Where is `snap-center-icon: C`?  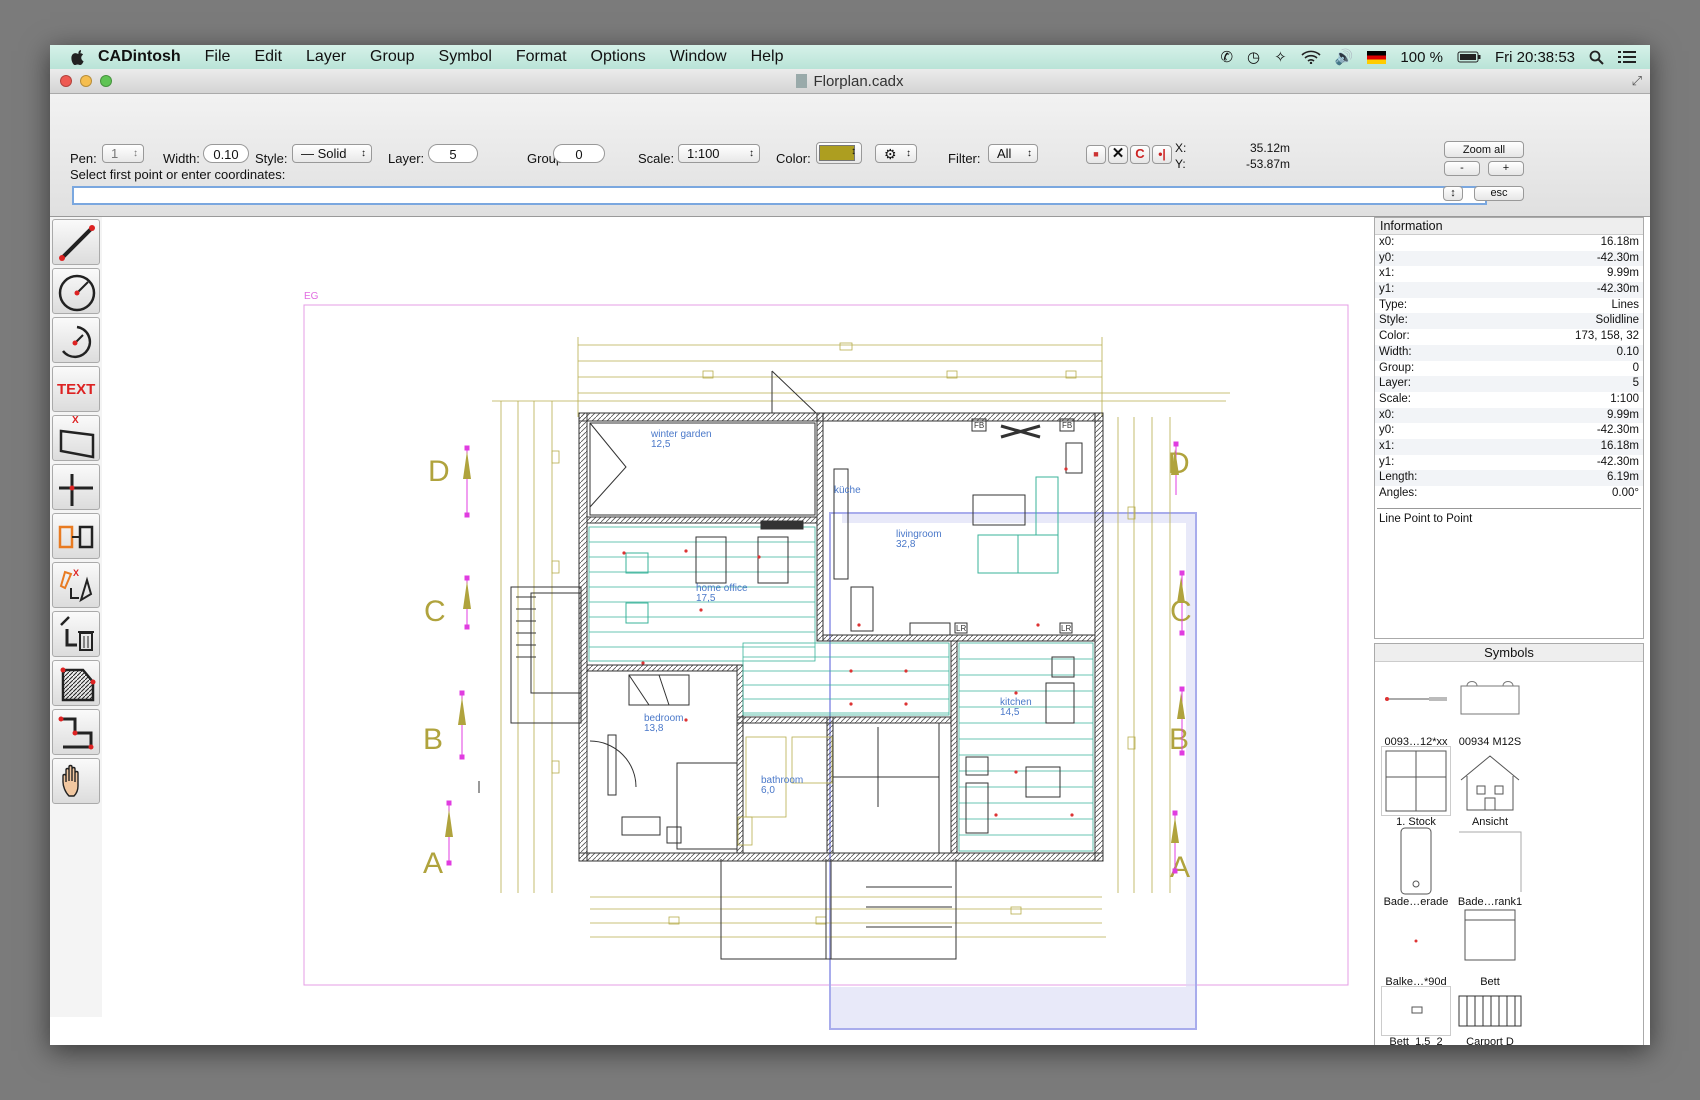 snap-center-icon: C is located at coordinates (1140, 154).